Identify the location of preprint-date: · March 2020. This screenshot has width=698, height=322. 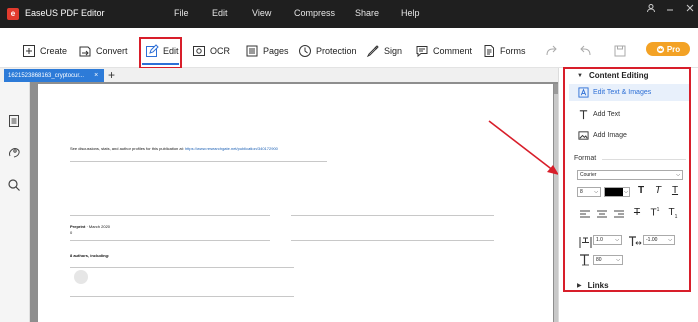
(98, 226).